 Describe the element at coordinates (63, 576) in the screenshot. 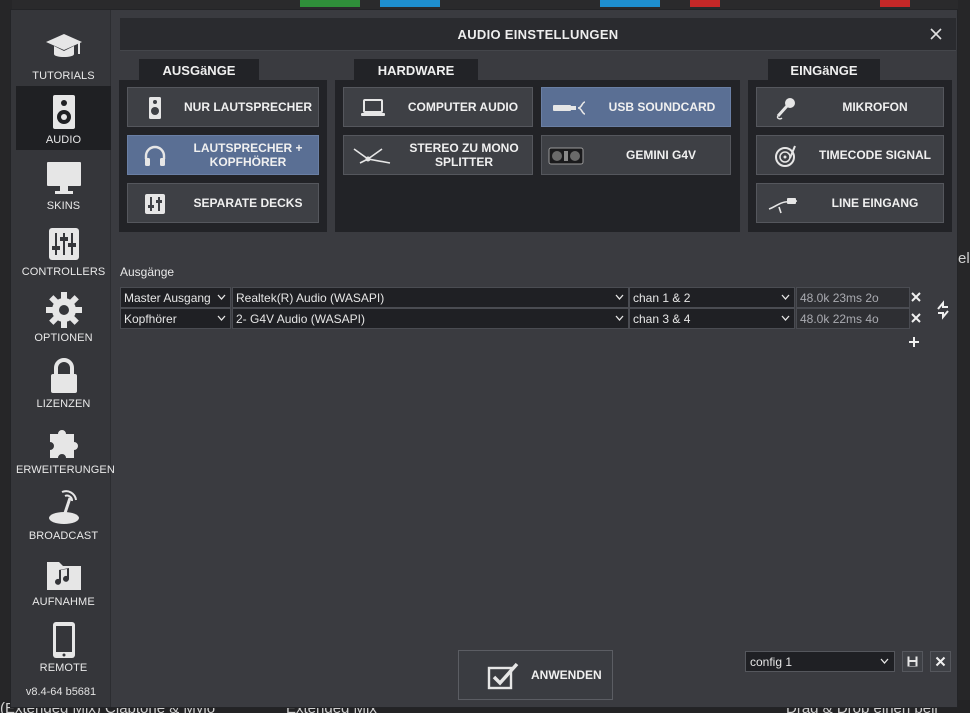

I see `music-folder-icon` at that location.